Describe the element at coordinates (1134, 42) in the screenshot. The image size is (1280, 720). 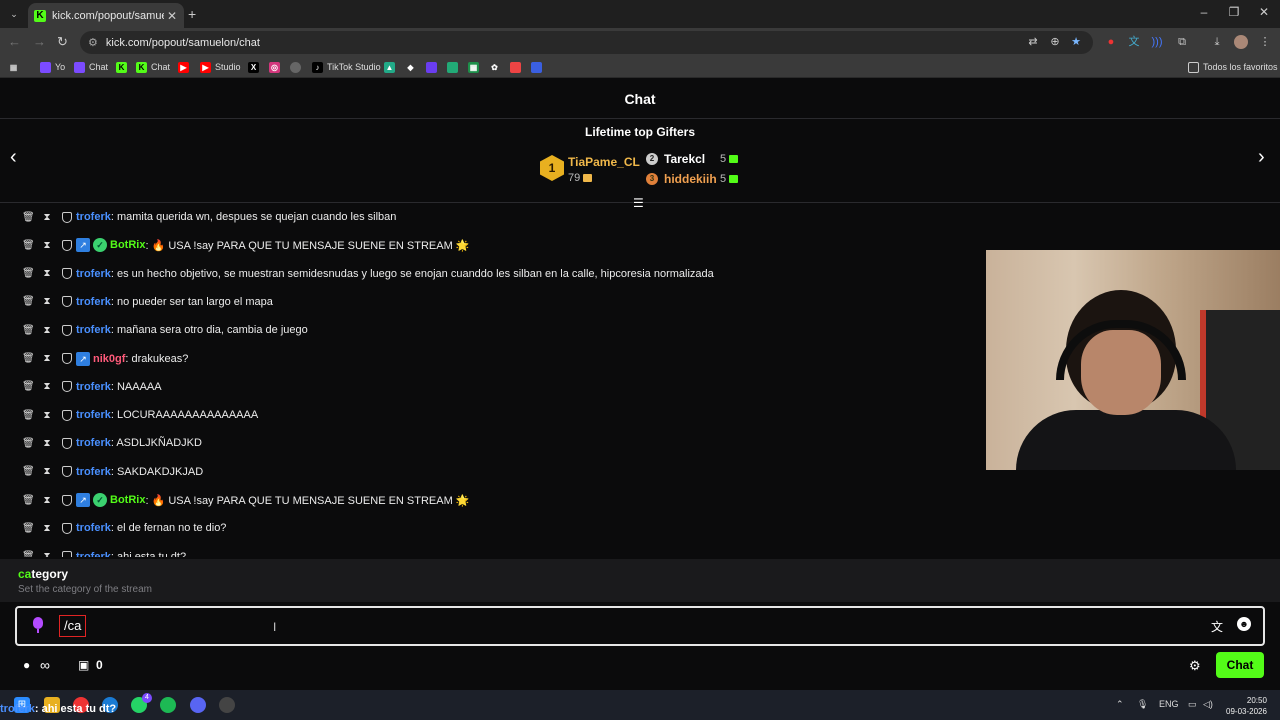
I see `extension-translate-icon: 文` at that location.